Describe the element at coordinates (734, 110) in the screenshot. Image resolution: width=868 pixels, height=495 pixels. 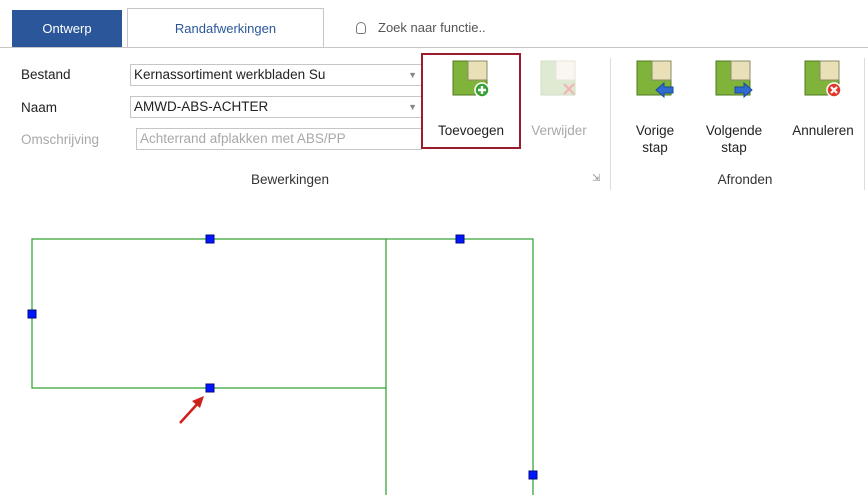
I see `volgende-stap-button: Volgende stap` at that location.